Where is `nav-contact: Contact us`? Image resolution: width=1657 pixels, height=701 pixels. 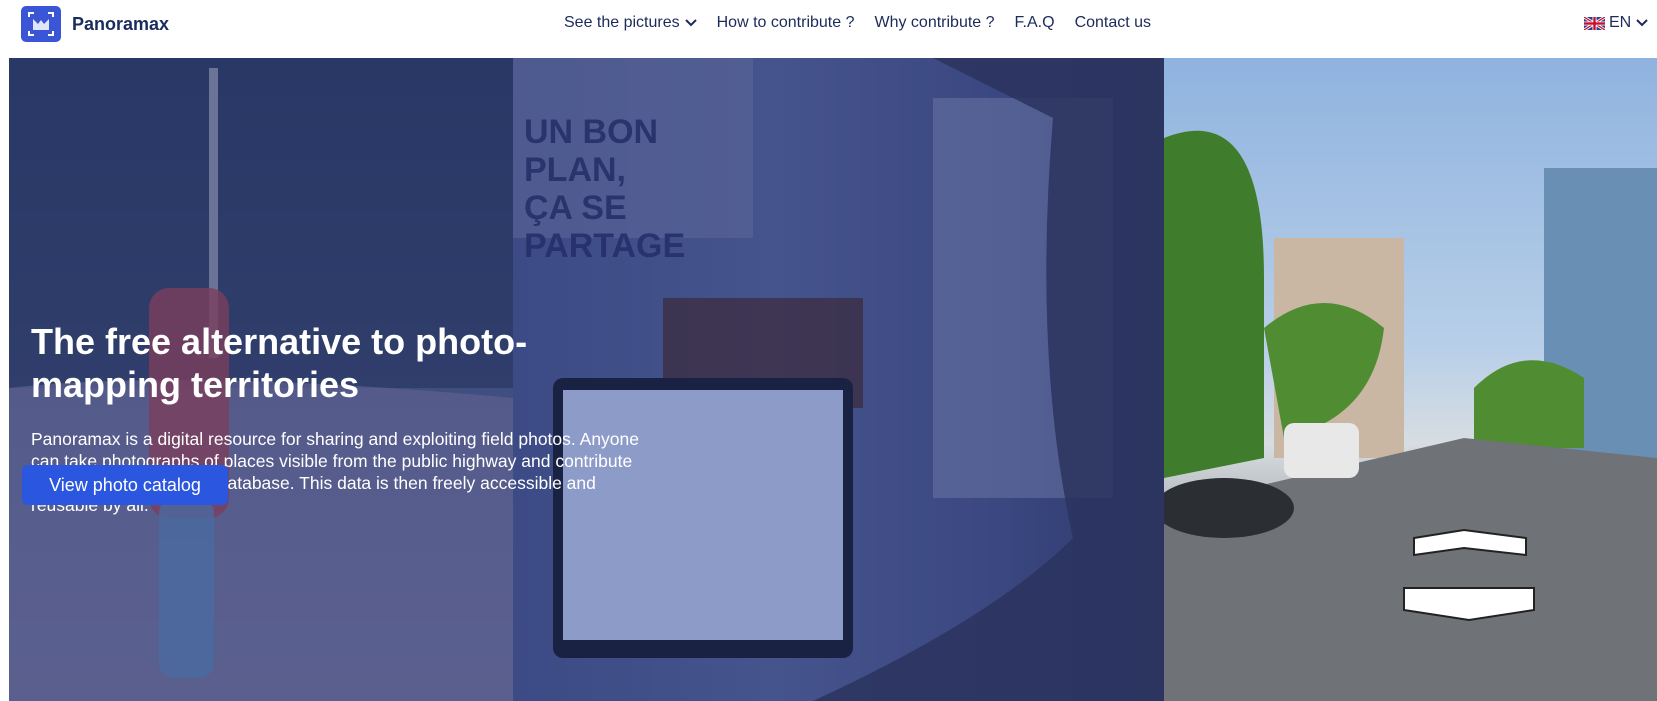 nav-contact: Contact us is located at coordinates (1113, 23).